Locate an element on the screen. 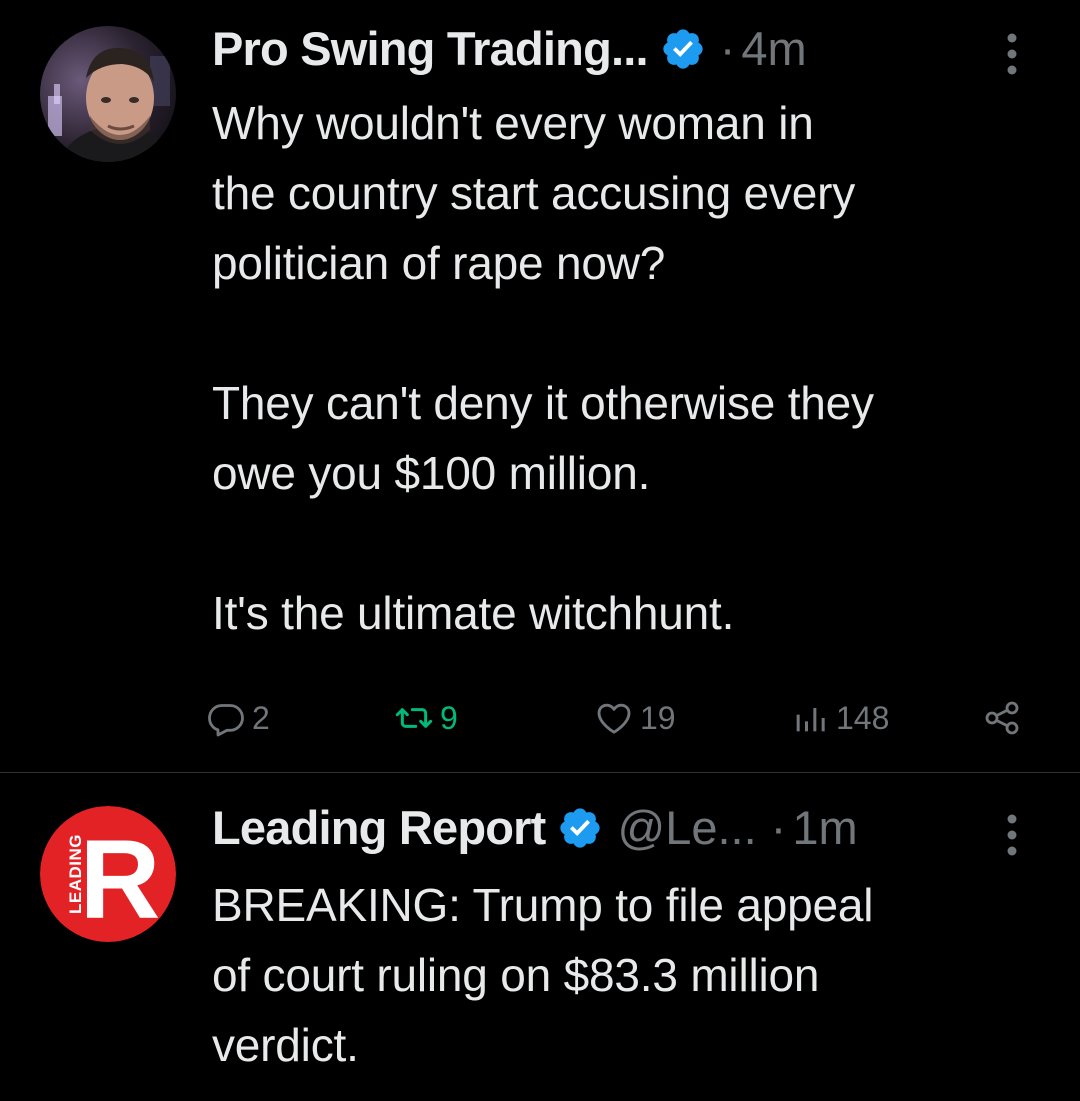 The height and width of the screenshot is (1101, 1080). logo-letter: R is located at coordinates (120, 879).